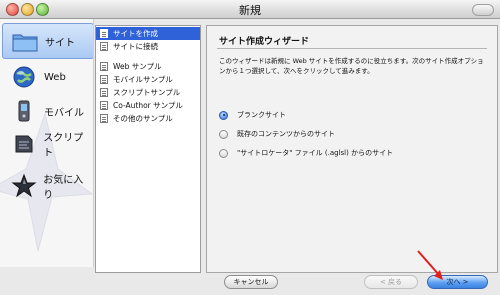 This screenshot has width=500, height=295. Describe the element at coordinates (261, 115) in the screenshot. I see `option-label: ブランクサイト` at that location.